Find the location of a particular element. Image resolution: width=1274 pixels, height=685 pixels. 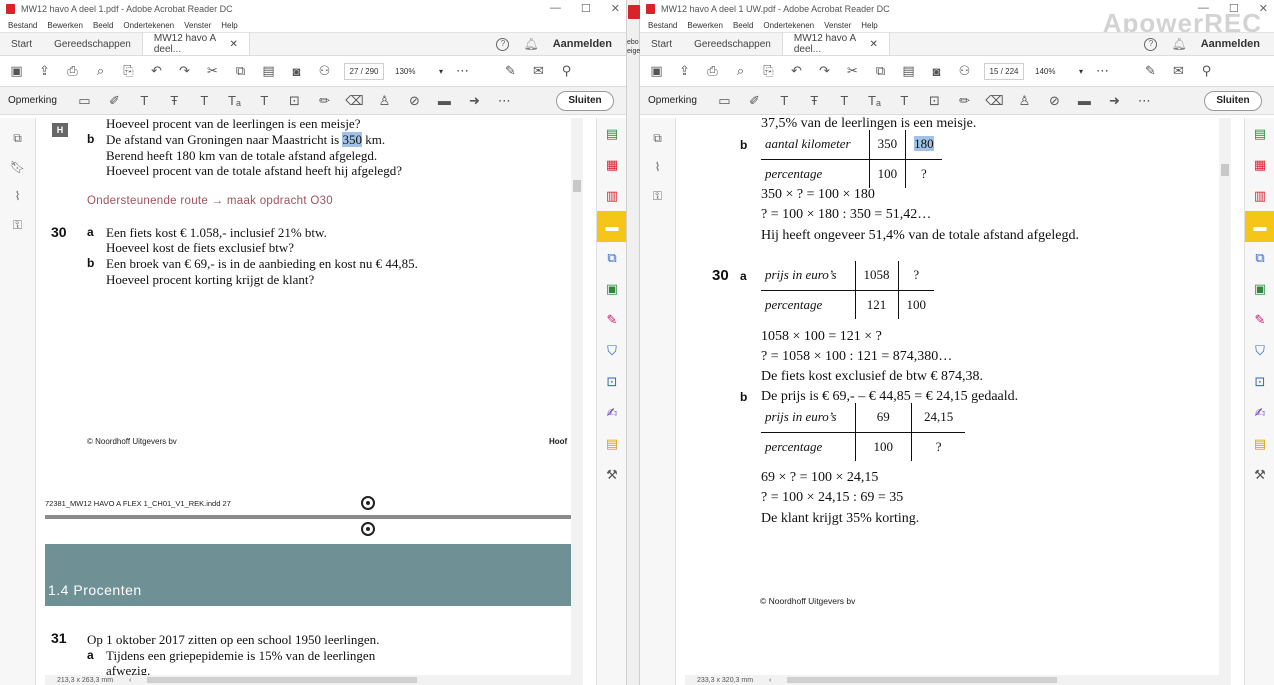

close-icon: ✕ is located at coordinates (615, 8).